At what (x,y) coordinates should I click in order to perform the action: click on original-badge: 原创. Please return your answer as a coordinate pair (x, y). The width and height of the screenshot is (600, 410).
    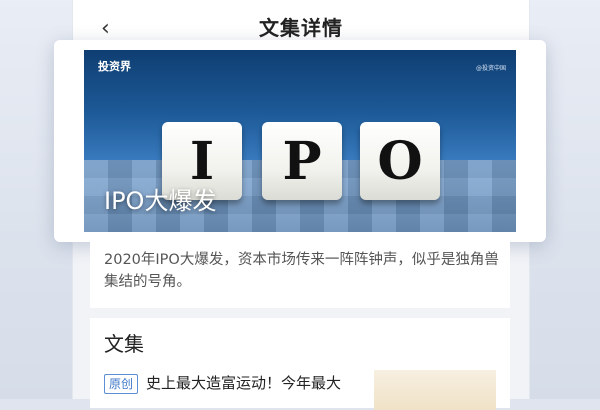
    Looking at the image, I should click on (121, 384).